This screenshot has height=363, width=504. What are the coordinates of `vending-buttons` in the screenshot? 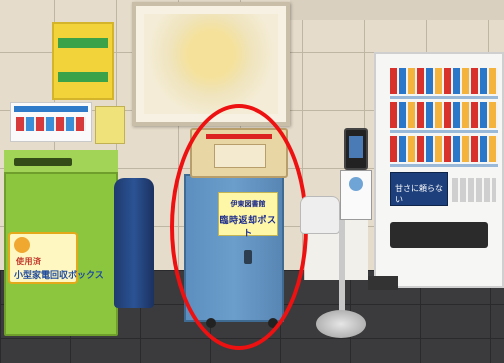 It's located at (474, 190).